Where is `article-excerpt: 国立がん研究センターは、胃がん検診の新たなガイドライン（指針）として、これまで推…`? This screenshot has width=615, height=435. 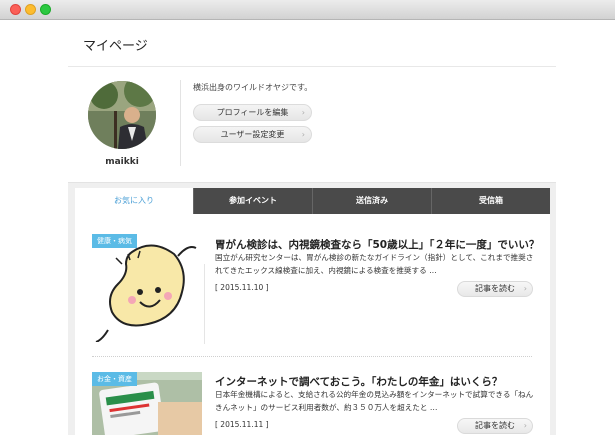 article-excerpt: 国立がん研究センターは、胃がん検診の新たなガイドライン（指針）として、これまで推… is located at coordinates (374, 264).